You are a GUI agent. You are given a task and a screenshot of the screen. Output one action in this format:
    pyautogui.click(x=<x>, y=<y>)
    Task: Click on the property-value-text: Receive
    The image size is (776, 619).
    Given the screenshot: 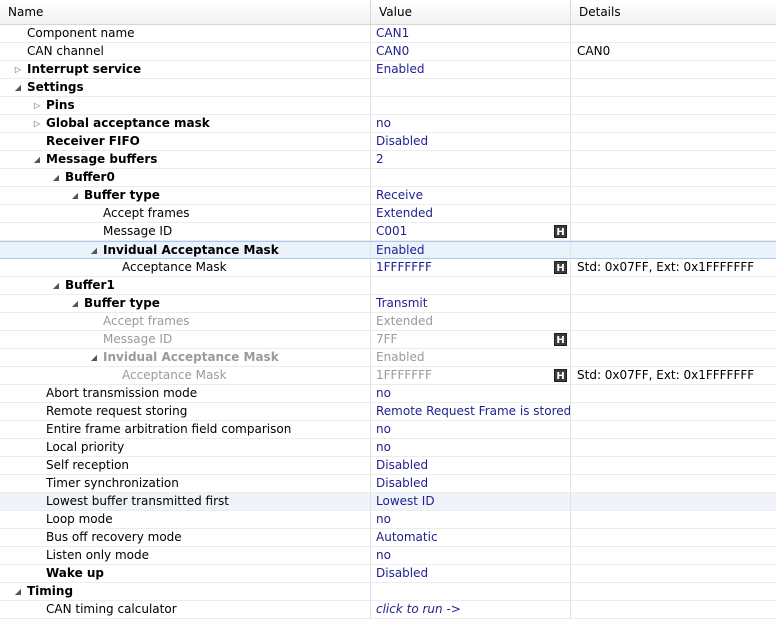 What is the action you would take?
    pyautogui.click(x=399, y=195)
    